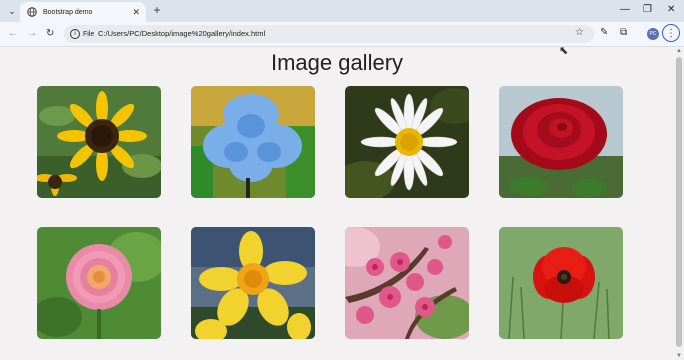 The image size is (684, 360). What do you see at coordinates (564, 51) in the screenshot?
I see `mouse-cursor-icon: ⬉` at bounding box center [564, 51].